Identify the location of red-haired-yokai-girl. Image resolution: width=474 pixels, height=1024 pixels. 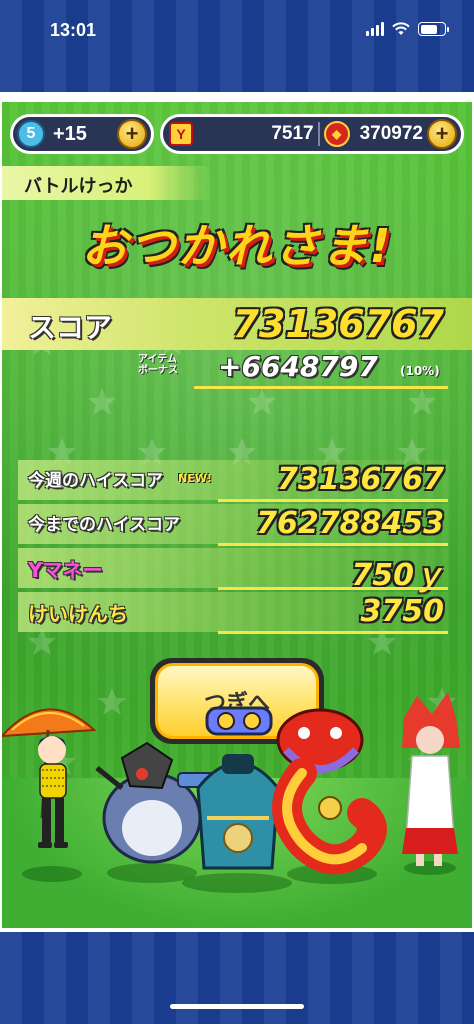
(431, 779).